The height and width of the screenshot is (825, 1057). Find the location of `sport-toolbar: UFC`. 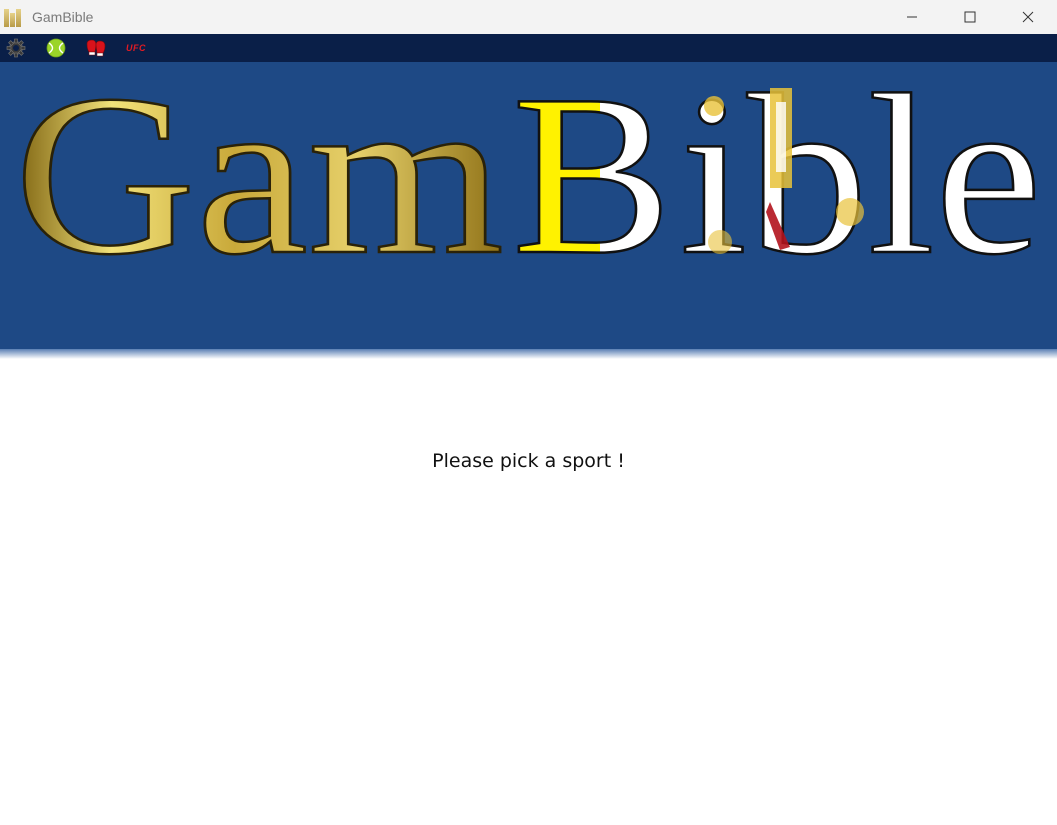

sport-toolbar: UFC is located at coordinates (528, 48).